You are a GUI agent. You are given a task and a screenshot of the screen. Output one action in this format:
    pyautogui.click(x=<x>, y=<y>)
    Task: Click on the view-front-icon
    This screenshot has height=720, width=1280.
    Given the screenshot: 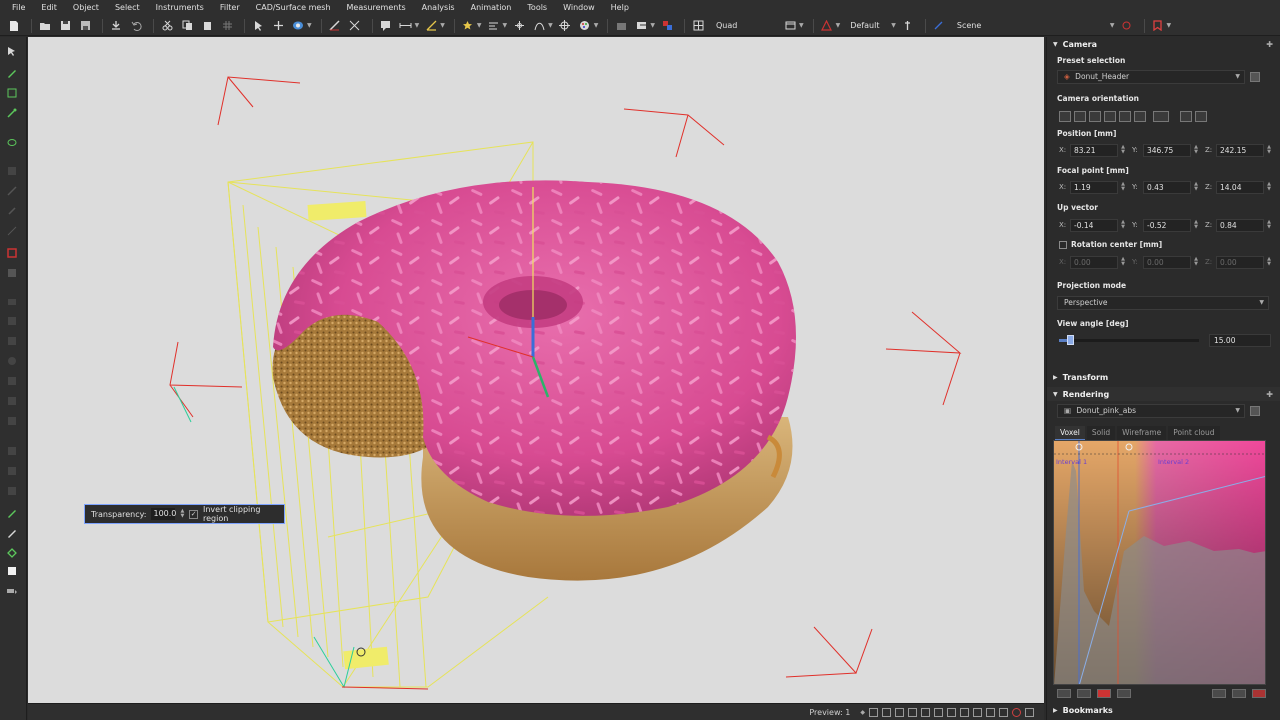 What is the action you would take?
    pyautogui.click(x=1065, y=116)
    